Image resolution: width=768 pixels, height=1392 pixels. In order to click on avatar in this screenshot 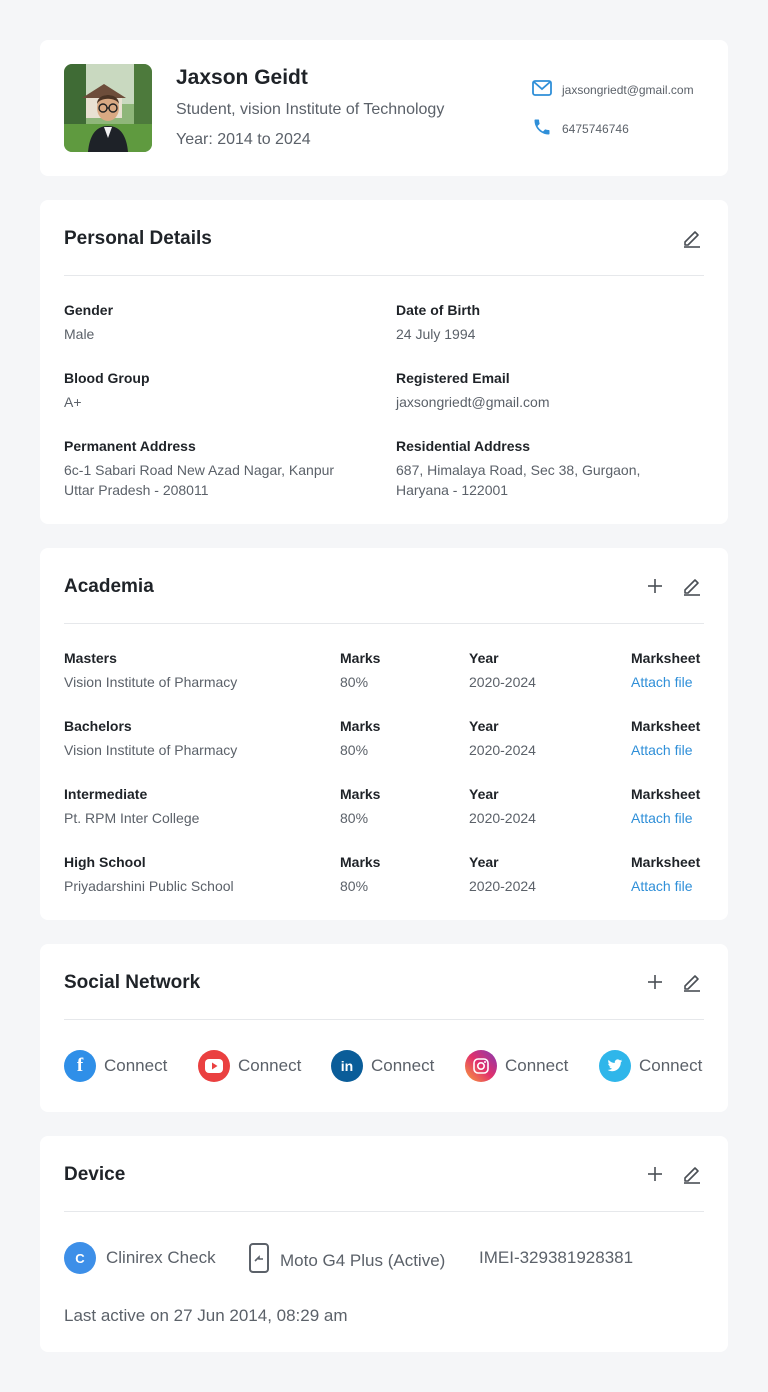, I will do `click(108, 108)`.